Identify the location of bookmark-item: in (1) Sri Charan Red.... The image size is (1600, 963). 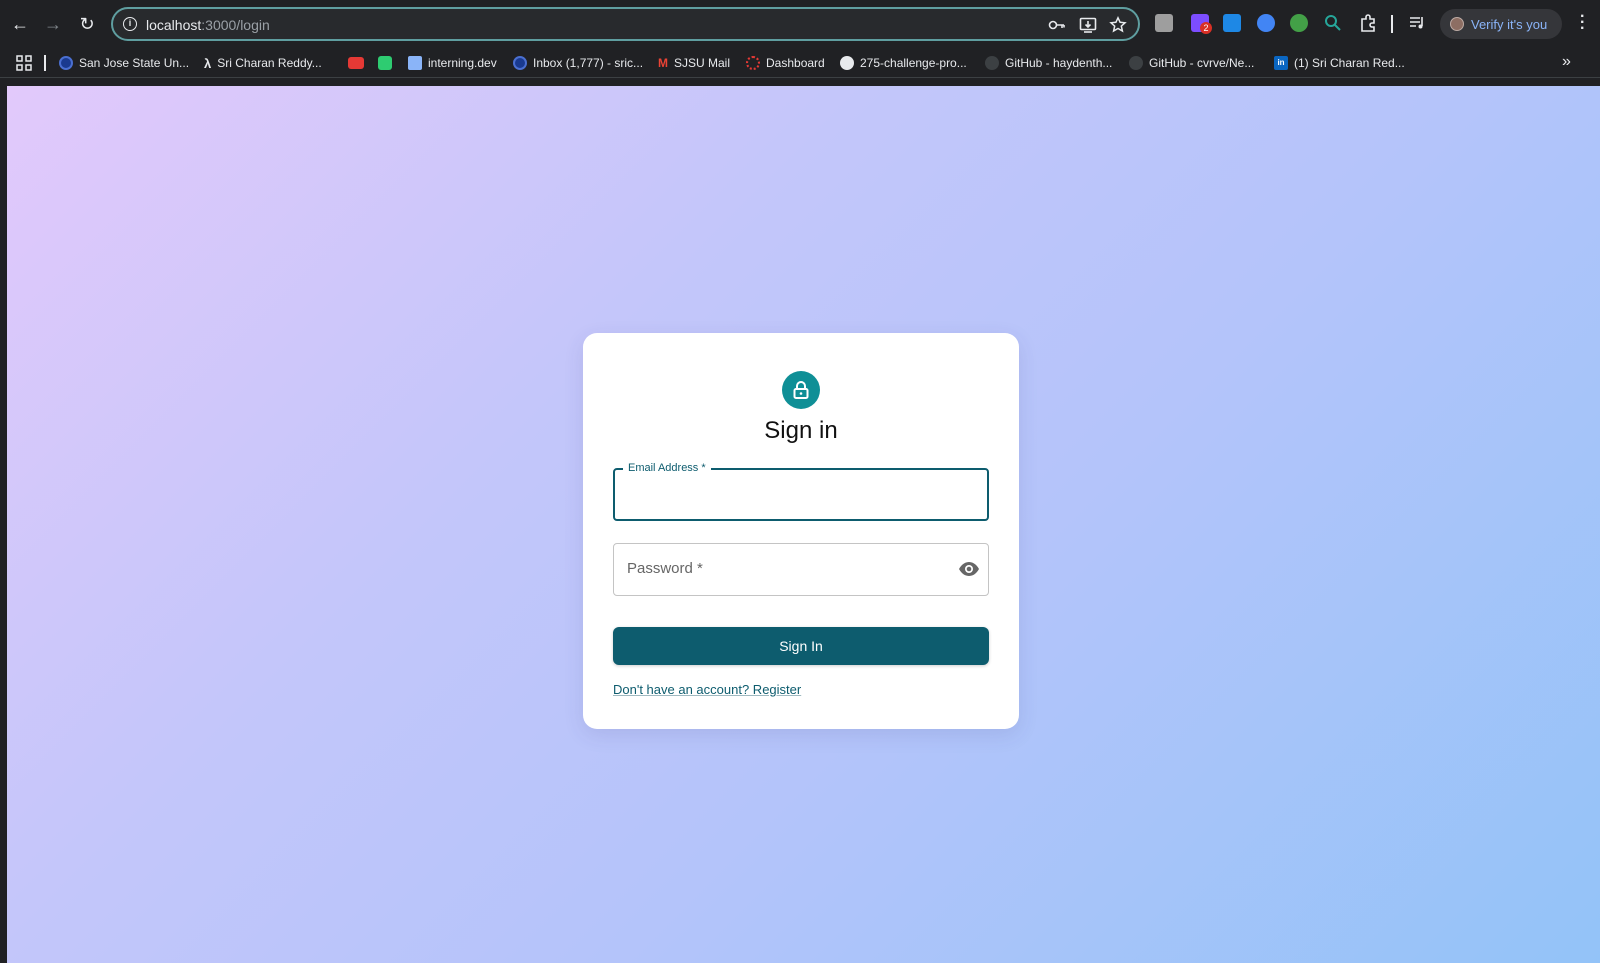
(1339, 63).